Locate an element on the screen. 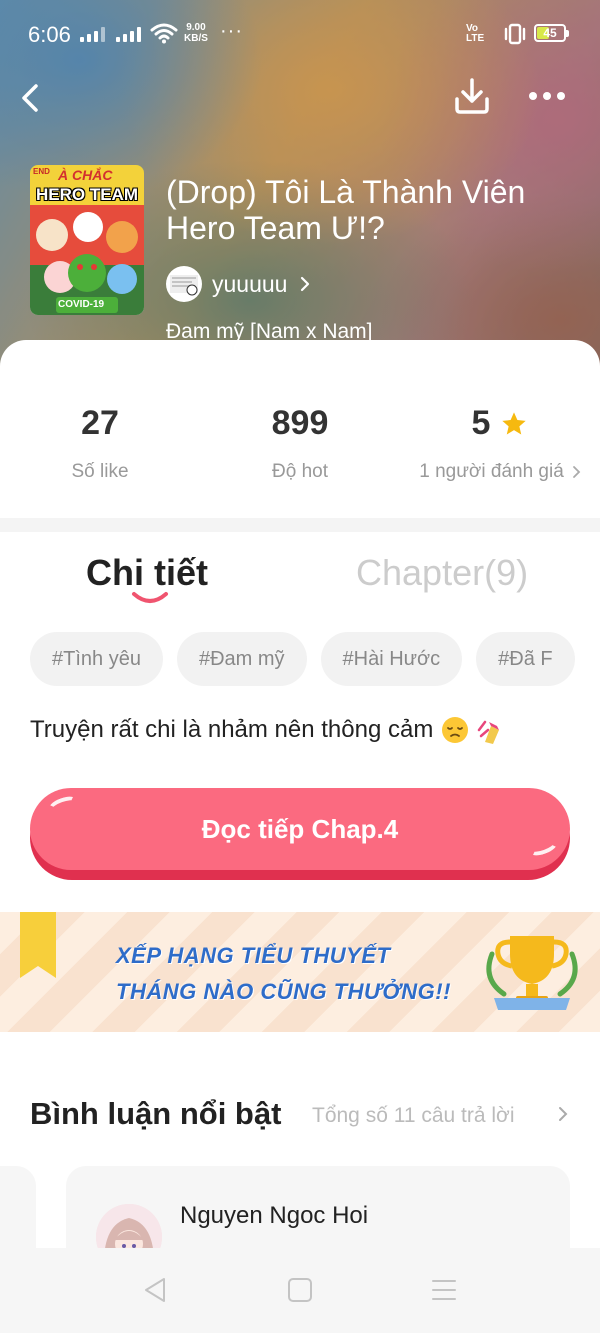 The image size is (600, 1333). continue-reading-label: Đọc tiếp Chap.4 is located at coordinates (300, 828).